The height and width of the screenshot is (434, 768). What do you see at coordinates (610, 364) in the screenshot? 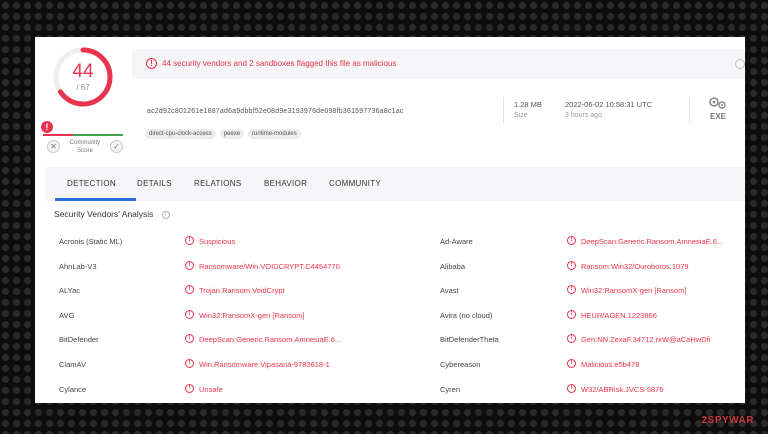
I see `vendor-result: Malicious.e5b478` at bounding box center [610, 364].